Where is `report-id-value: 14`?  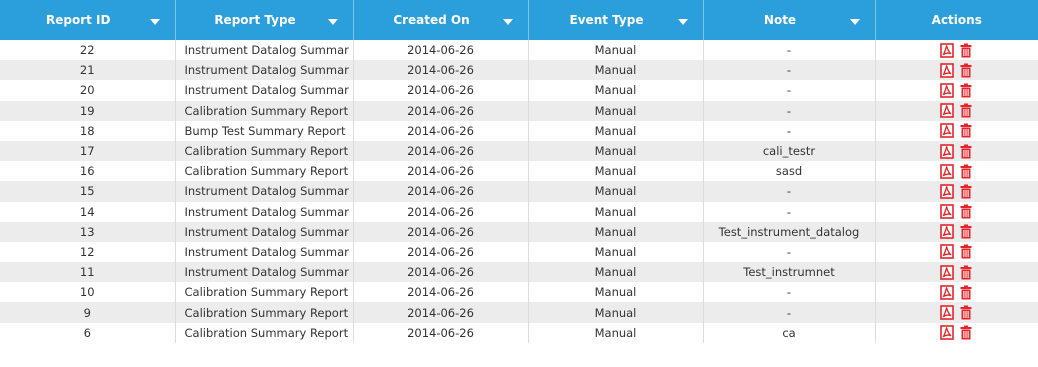
report-id-value: 14 is located at coordinates (87, 211).